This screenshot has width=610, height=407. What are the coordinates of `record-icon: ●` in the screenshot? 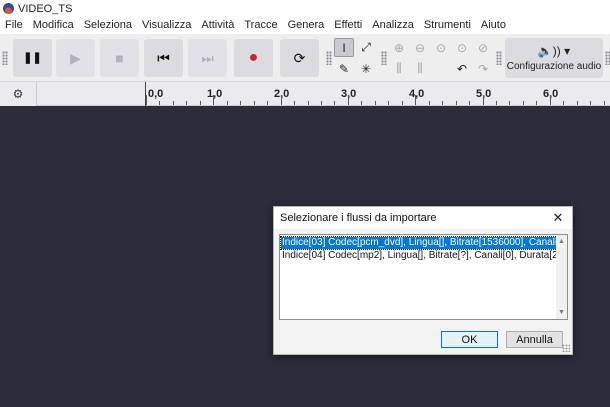 It's located at (253, 57).